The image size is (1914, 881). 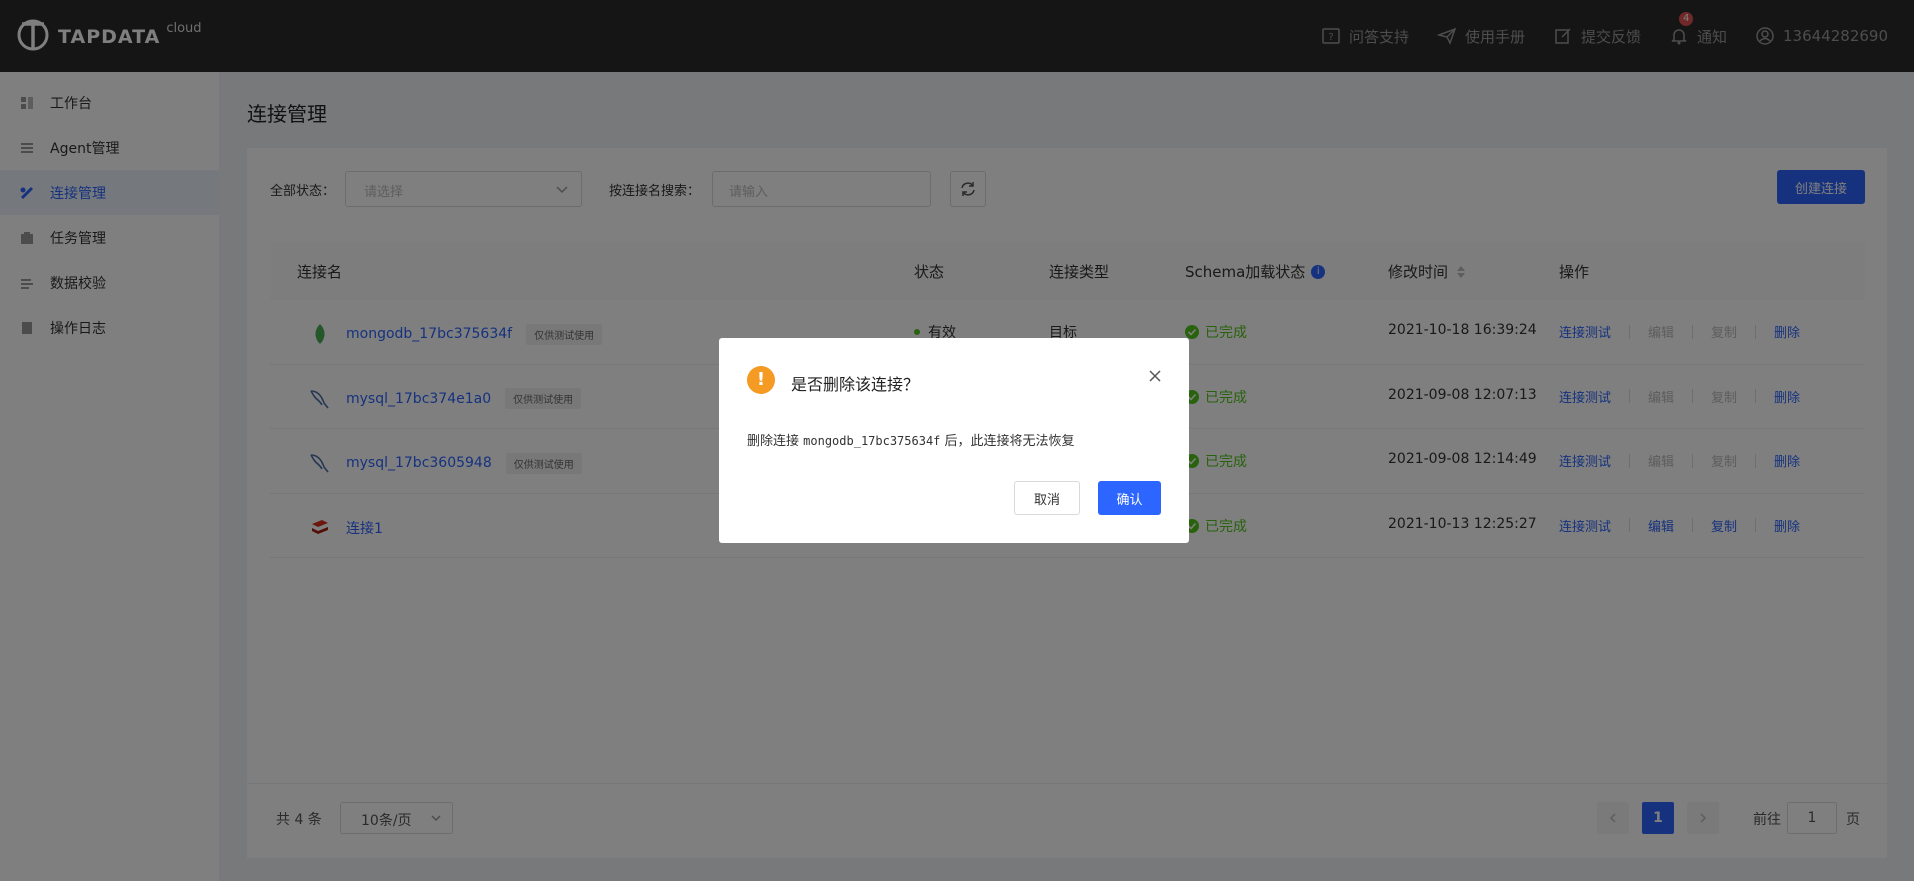 I want to click on confirm-button: 确认, so click(x=1129, y=498).